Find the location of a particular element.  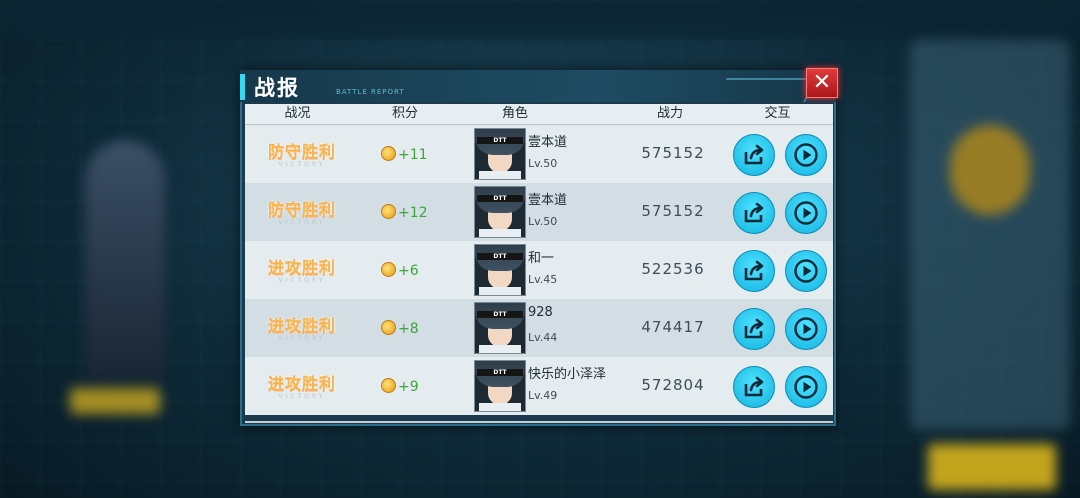

power-value: 572804 is located at coordinates (673, 385).